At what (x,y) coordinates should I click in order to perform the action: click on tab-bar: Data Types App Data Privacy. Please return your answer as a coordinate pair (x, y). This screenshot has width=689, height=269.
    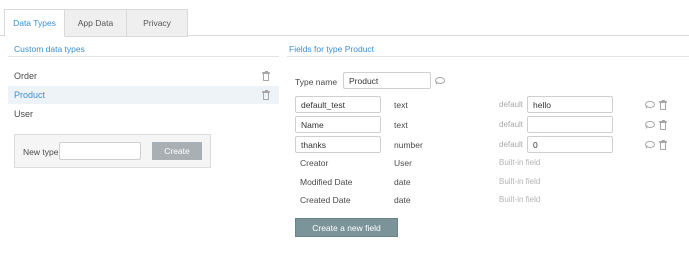
    Looking at the image, I should click on (344, 18).